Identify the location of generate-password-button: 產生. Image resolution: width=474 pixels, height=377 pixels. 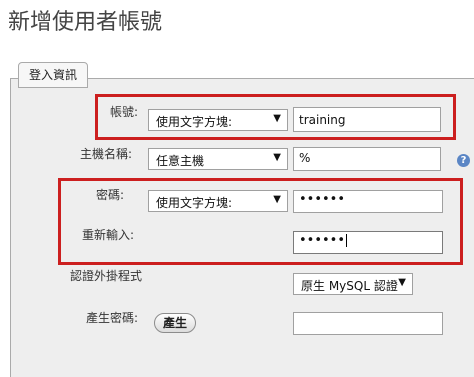
(175, 323).